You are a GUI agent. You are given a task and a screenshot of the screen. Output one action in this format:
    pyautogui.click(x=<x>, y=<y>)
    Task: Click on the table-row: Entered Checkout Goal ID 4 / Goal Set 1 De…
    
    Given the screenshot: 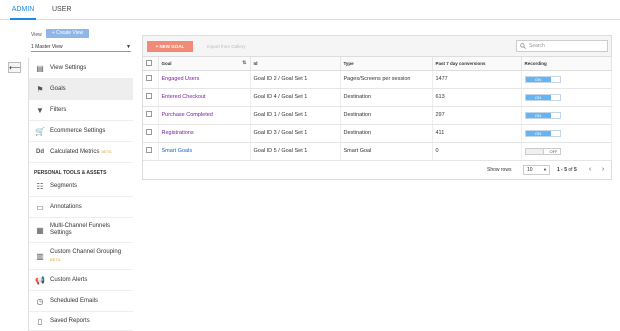 What is the action you would take?
    pyautogui.click(x=377, y=97)
    